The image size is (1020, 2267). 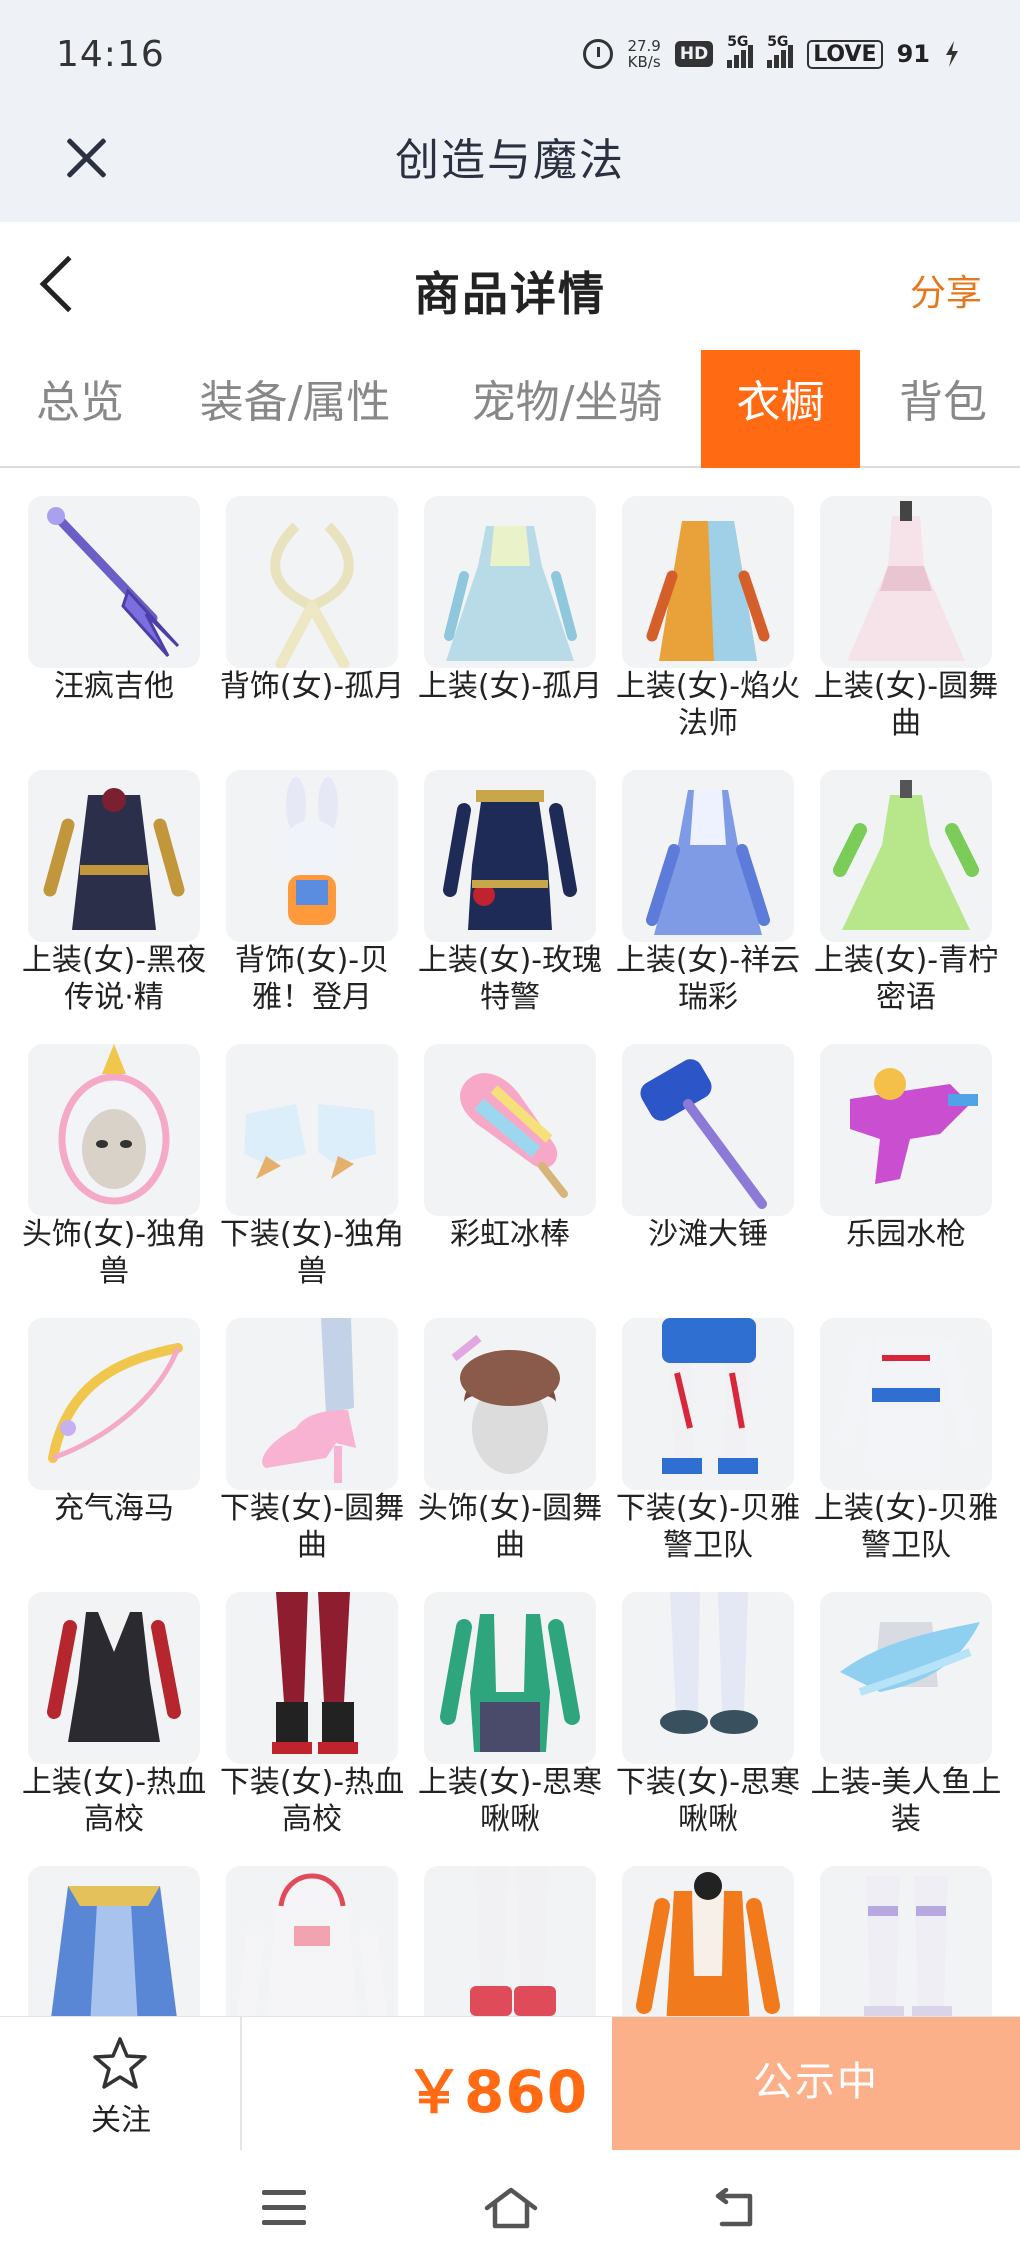 I want to click on follow-button: 关注, so click(x=121, y=2084).